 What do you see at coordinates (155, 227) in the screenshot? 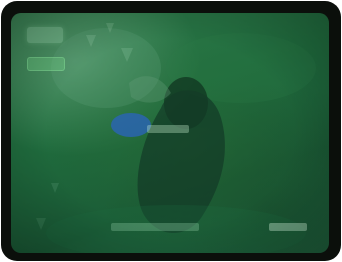
I see `hud-bottom-center` at bounding box center [155, 227].